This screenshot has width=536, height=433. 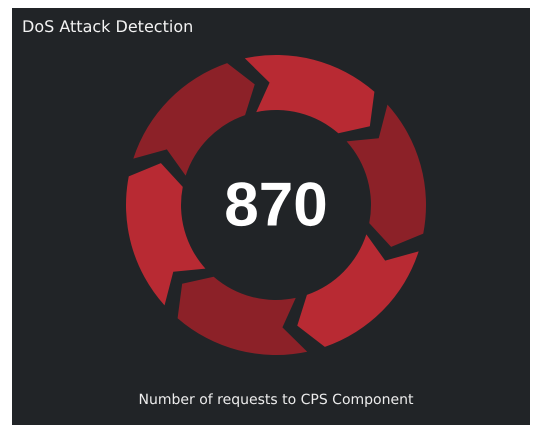 What do you see at coordinates (276, 205) in the screenshot?
I see `request-count: 870` at bounding box center [276, 205].